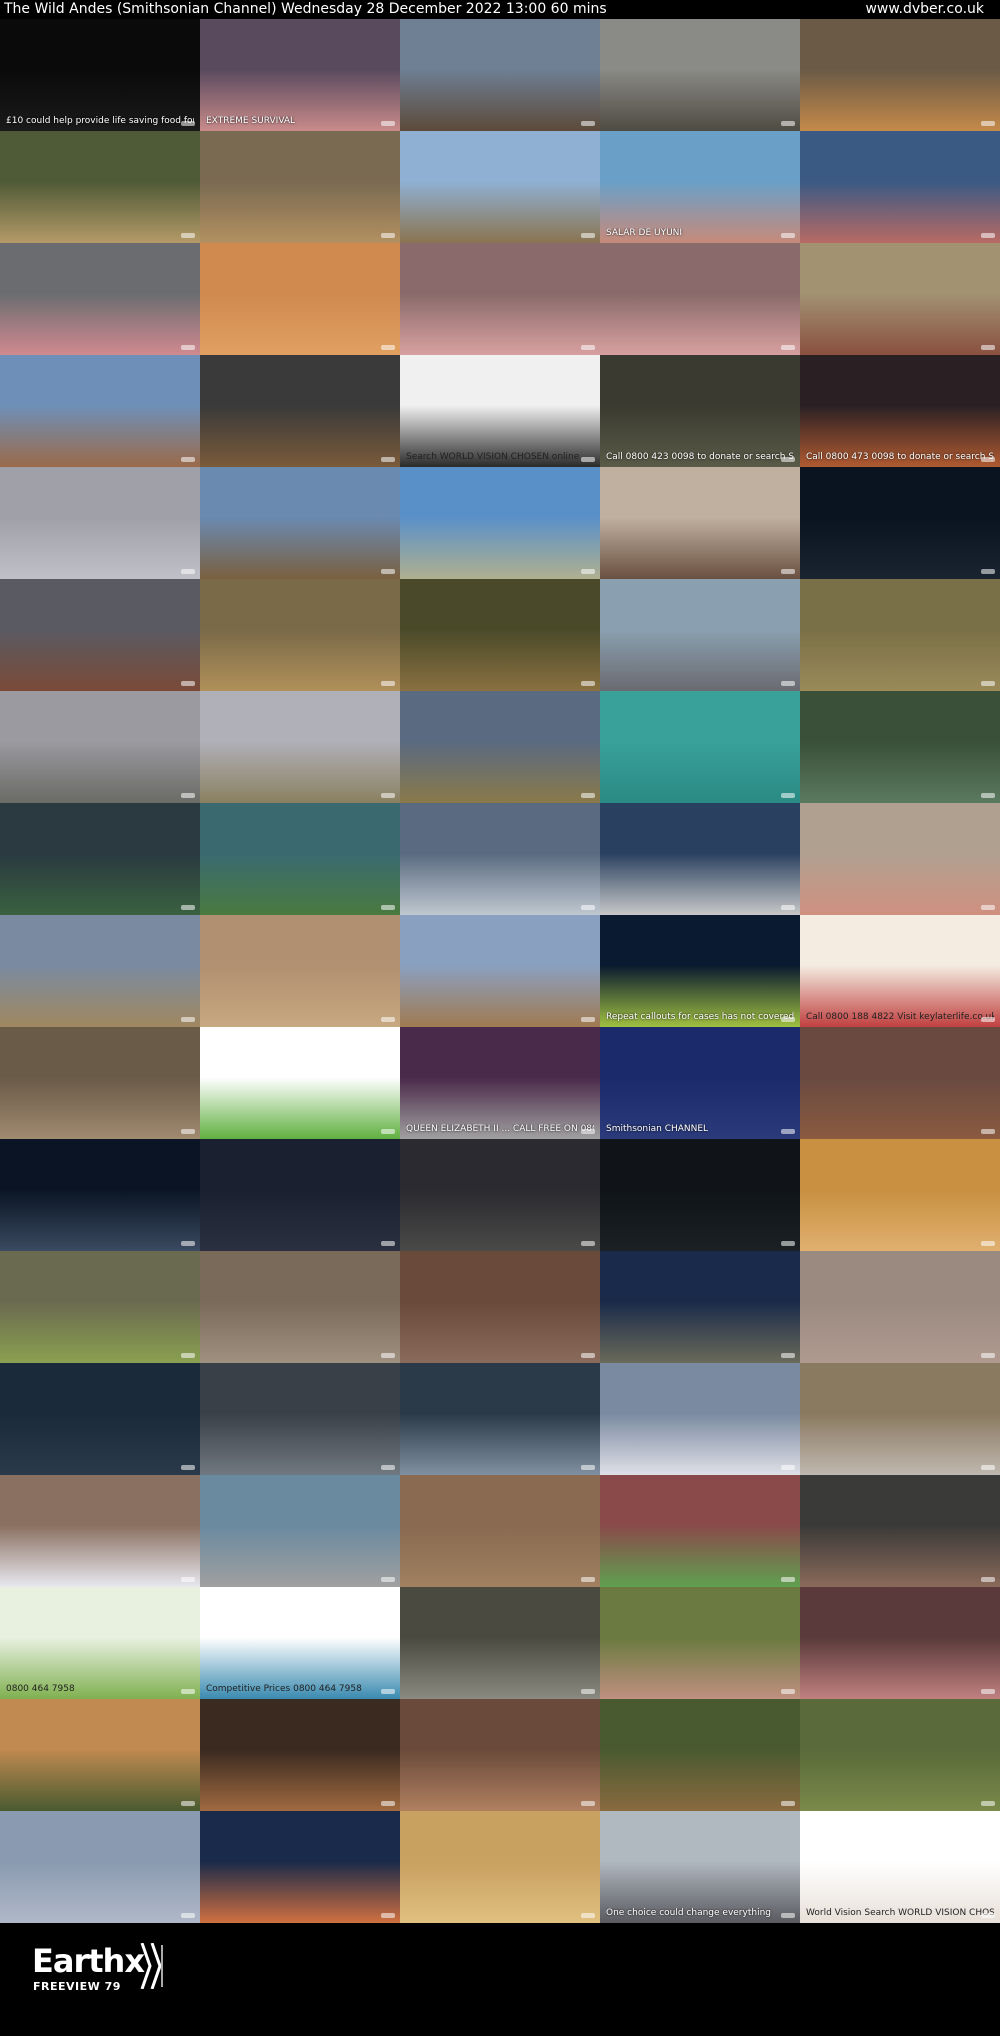 The height and width of the screenshot is (2036, 1000). What do you see at coordinates (493, 457) in the screenshot?
I see `thumbnail-caption: Search WORLD VISION CHOSEN online` at bounding box center [493, 457].